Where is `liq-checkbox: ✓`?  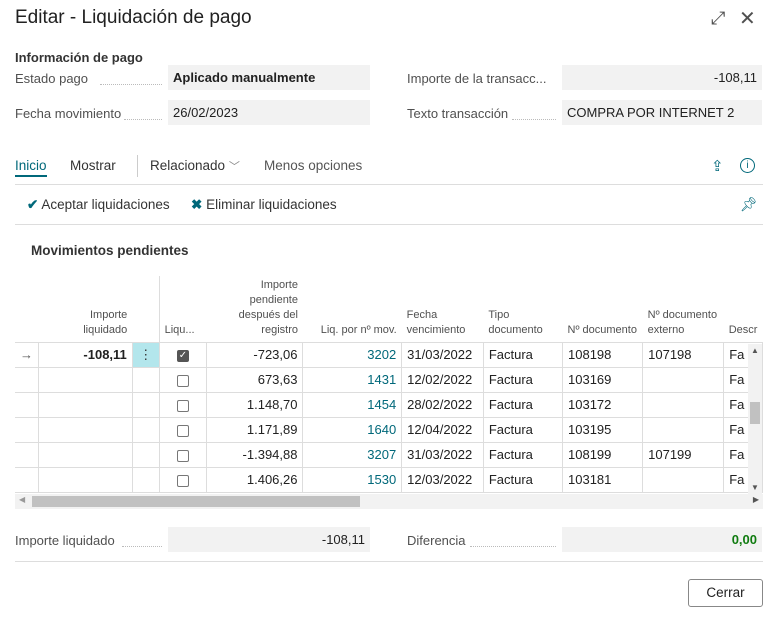
liq-checkbox: ✓ is located at coordinates (183, 355).